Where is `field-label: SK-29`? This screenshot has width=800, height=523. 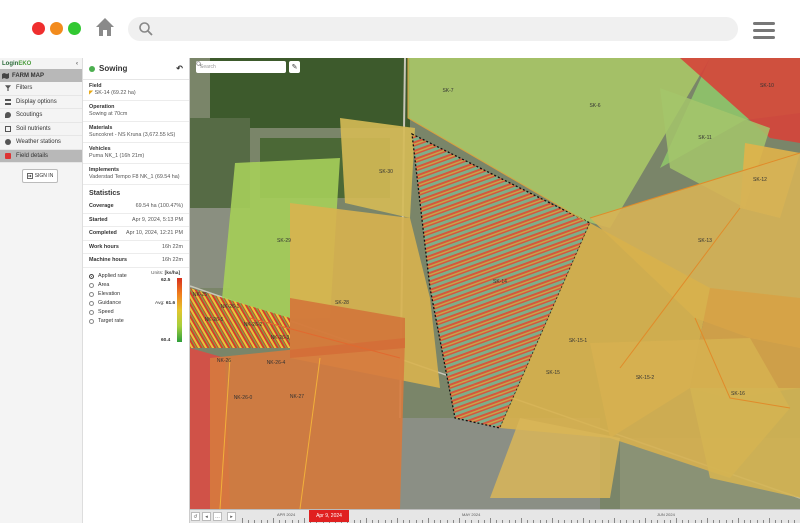 field-label: SK-29 is located at coordinates (284, 241).